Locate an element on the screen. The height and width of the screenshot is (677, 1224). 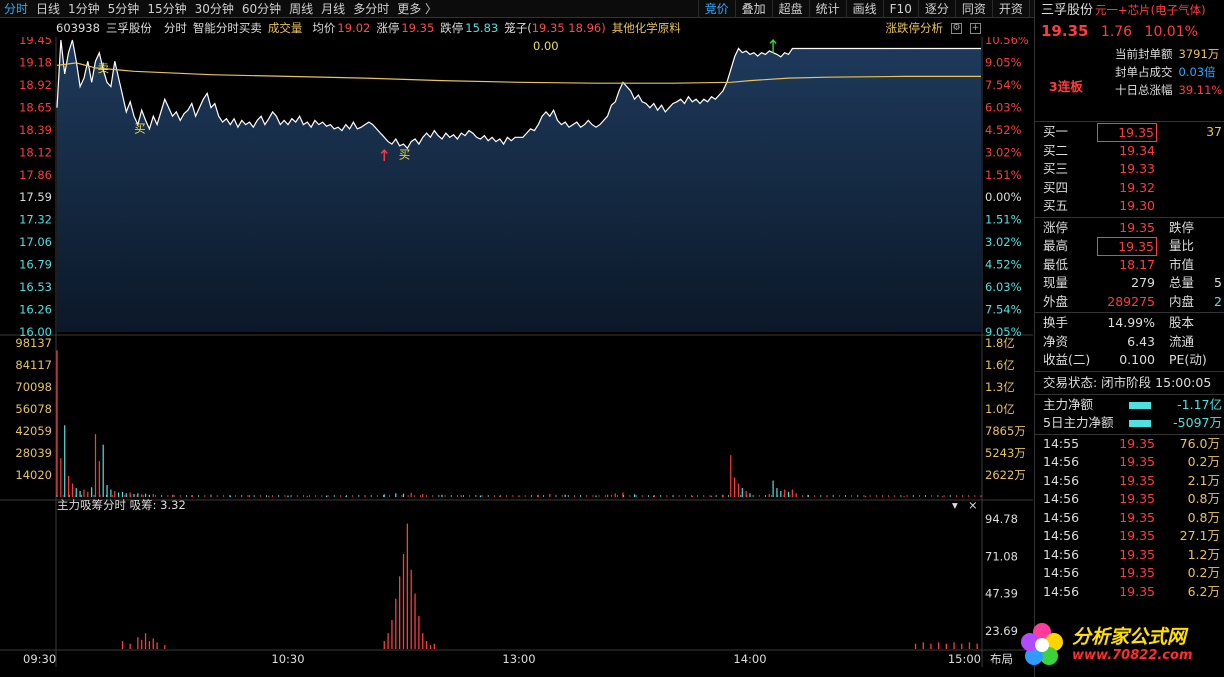
quote-stock-name: 三孚股份 is located at coordinates (1067, 10).